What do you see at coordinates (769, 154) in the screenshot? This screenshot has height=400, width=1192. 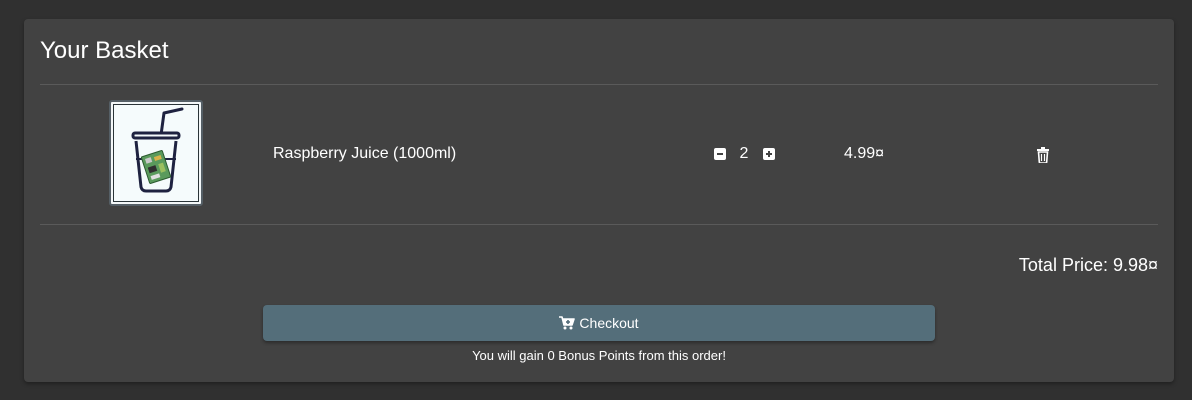 I see `increase-quantity-button` at bounding box center [769, 154].